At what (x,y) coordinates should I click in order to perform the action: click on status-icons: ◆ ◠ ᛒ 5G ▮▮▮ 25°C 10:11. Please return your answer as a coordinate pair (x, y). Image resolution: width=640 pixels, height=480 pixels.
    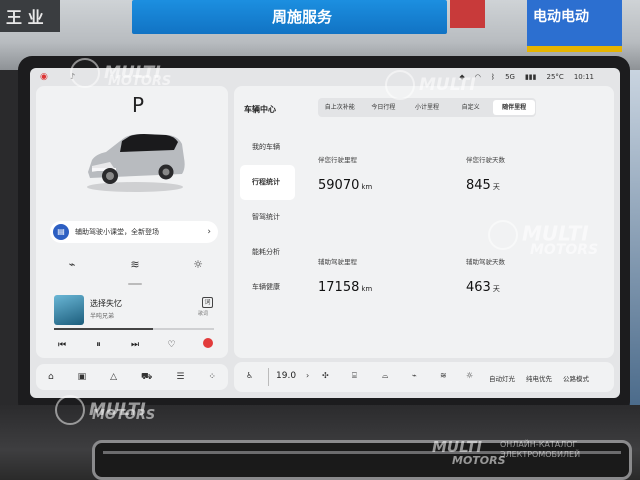
    Looking at the image, I should click on (526, 77).